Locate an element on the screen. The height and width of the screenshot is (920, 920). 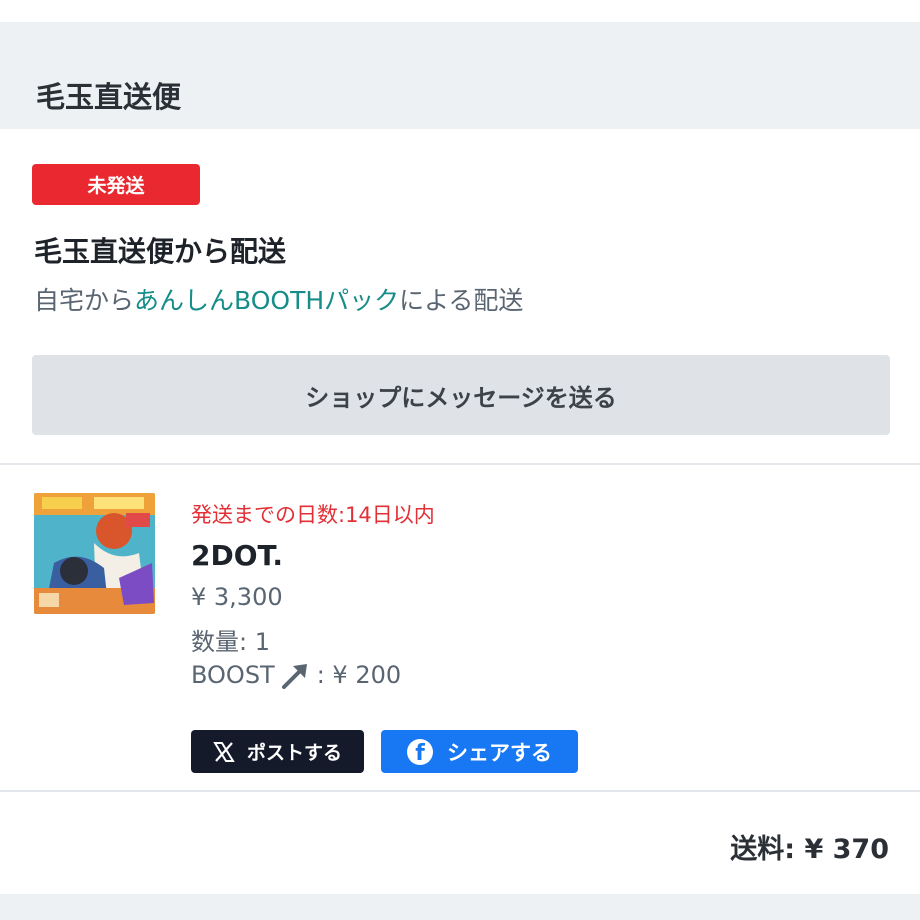
status-badge: 未発送 is located at coordinates (116, 184).